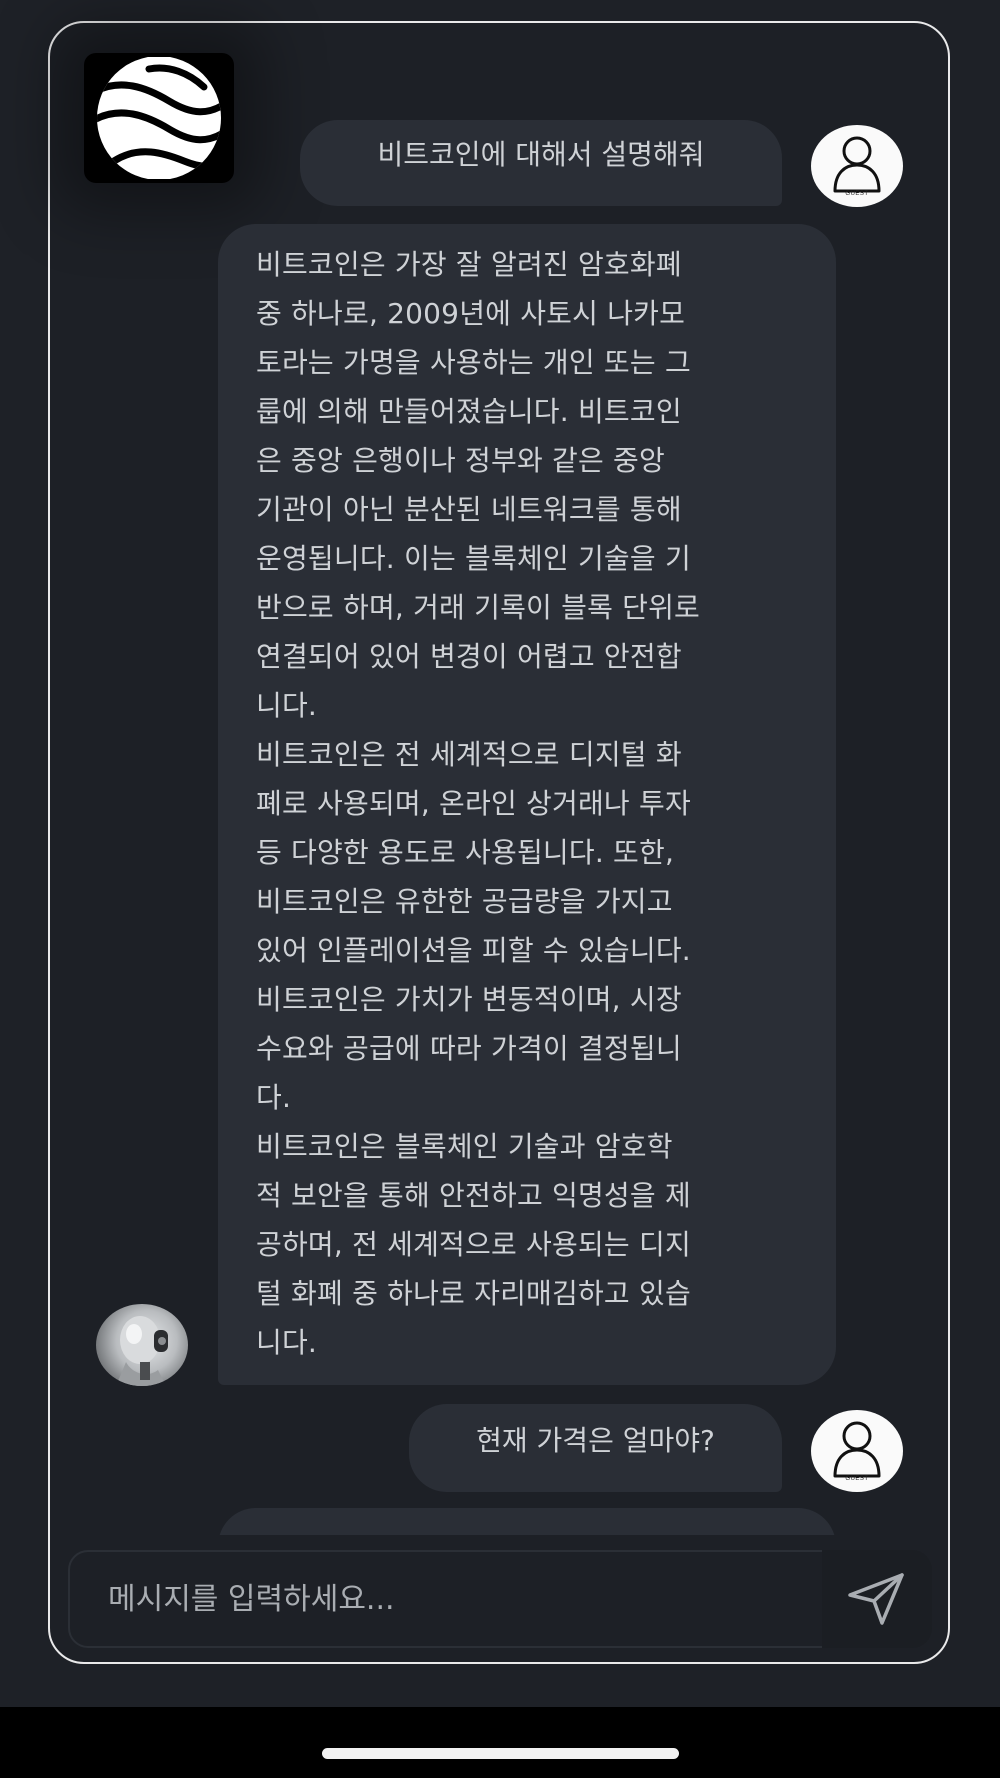 This screenshot has height=1778, width=1000. What do you see at coordinates (595, 1440) in the screenshot?
I see `user-message-text: 현재 가격은 얼마야?` at bounding box center [595, 1440].